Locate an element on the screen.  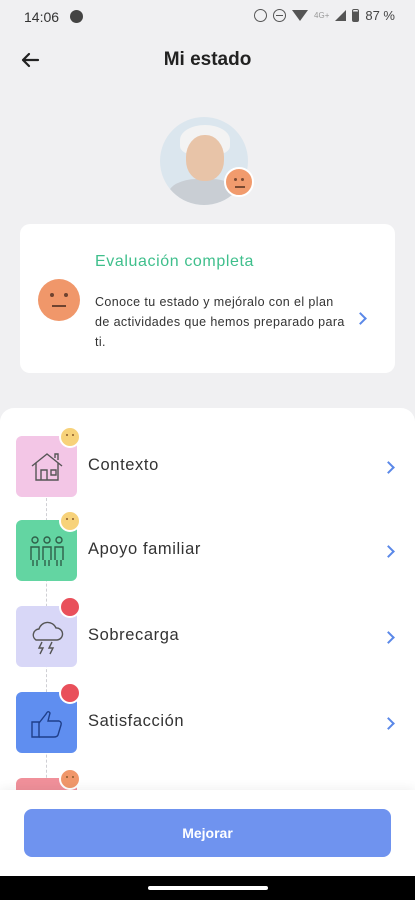
category-item-apoyo-familiar: Apoyo familiar is located at coordinates (207, 547).